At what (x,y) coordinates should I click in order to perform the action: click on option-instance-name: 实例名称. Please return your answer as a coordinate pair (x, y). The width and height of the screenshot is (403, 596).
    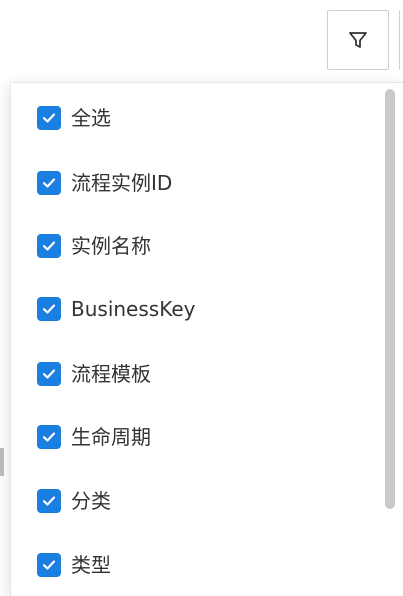
    Looking at the image, I should click on (94, 246).